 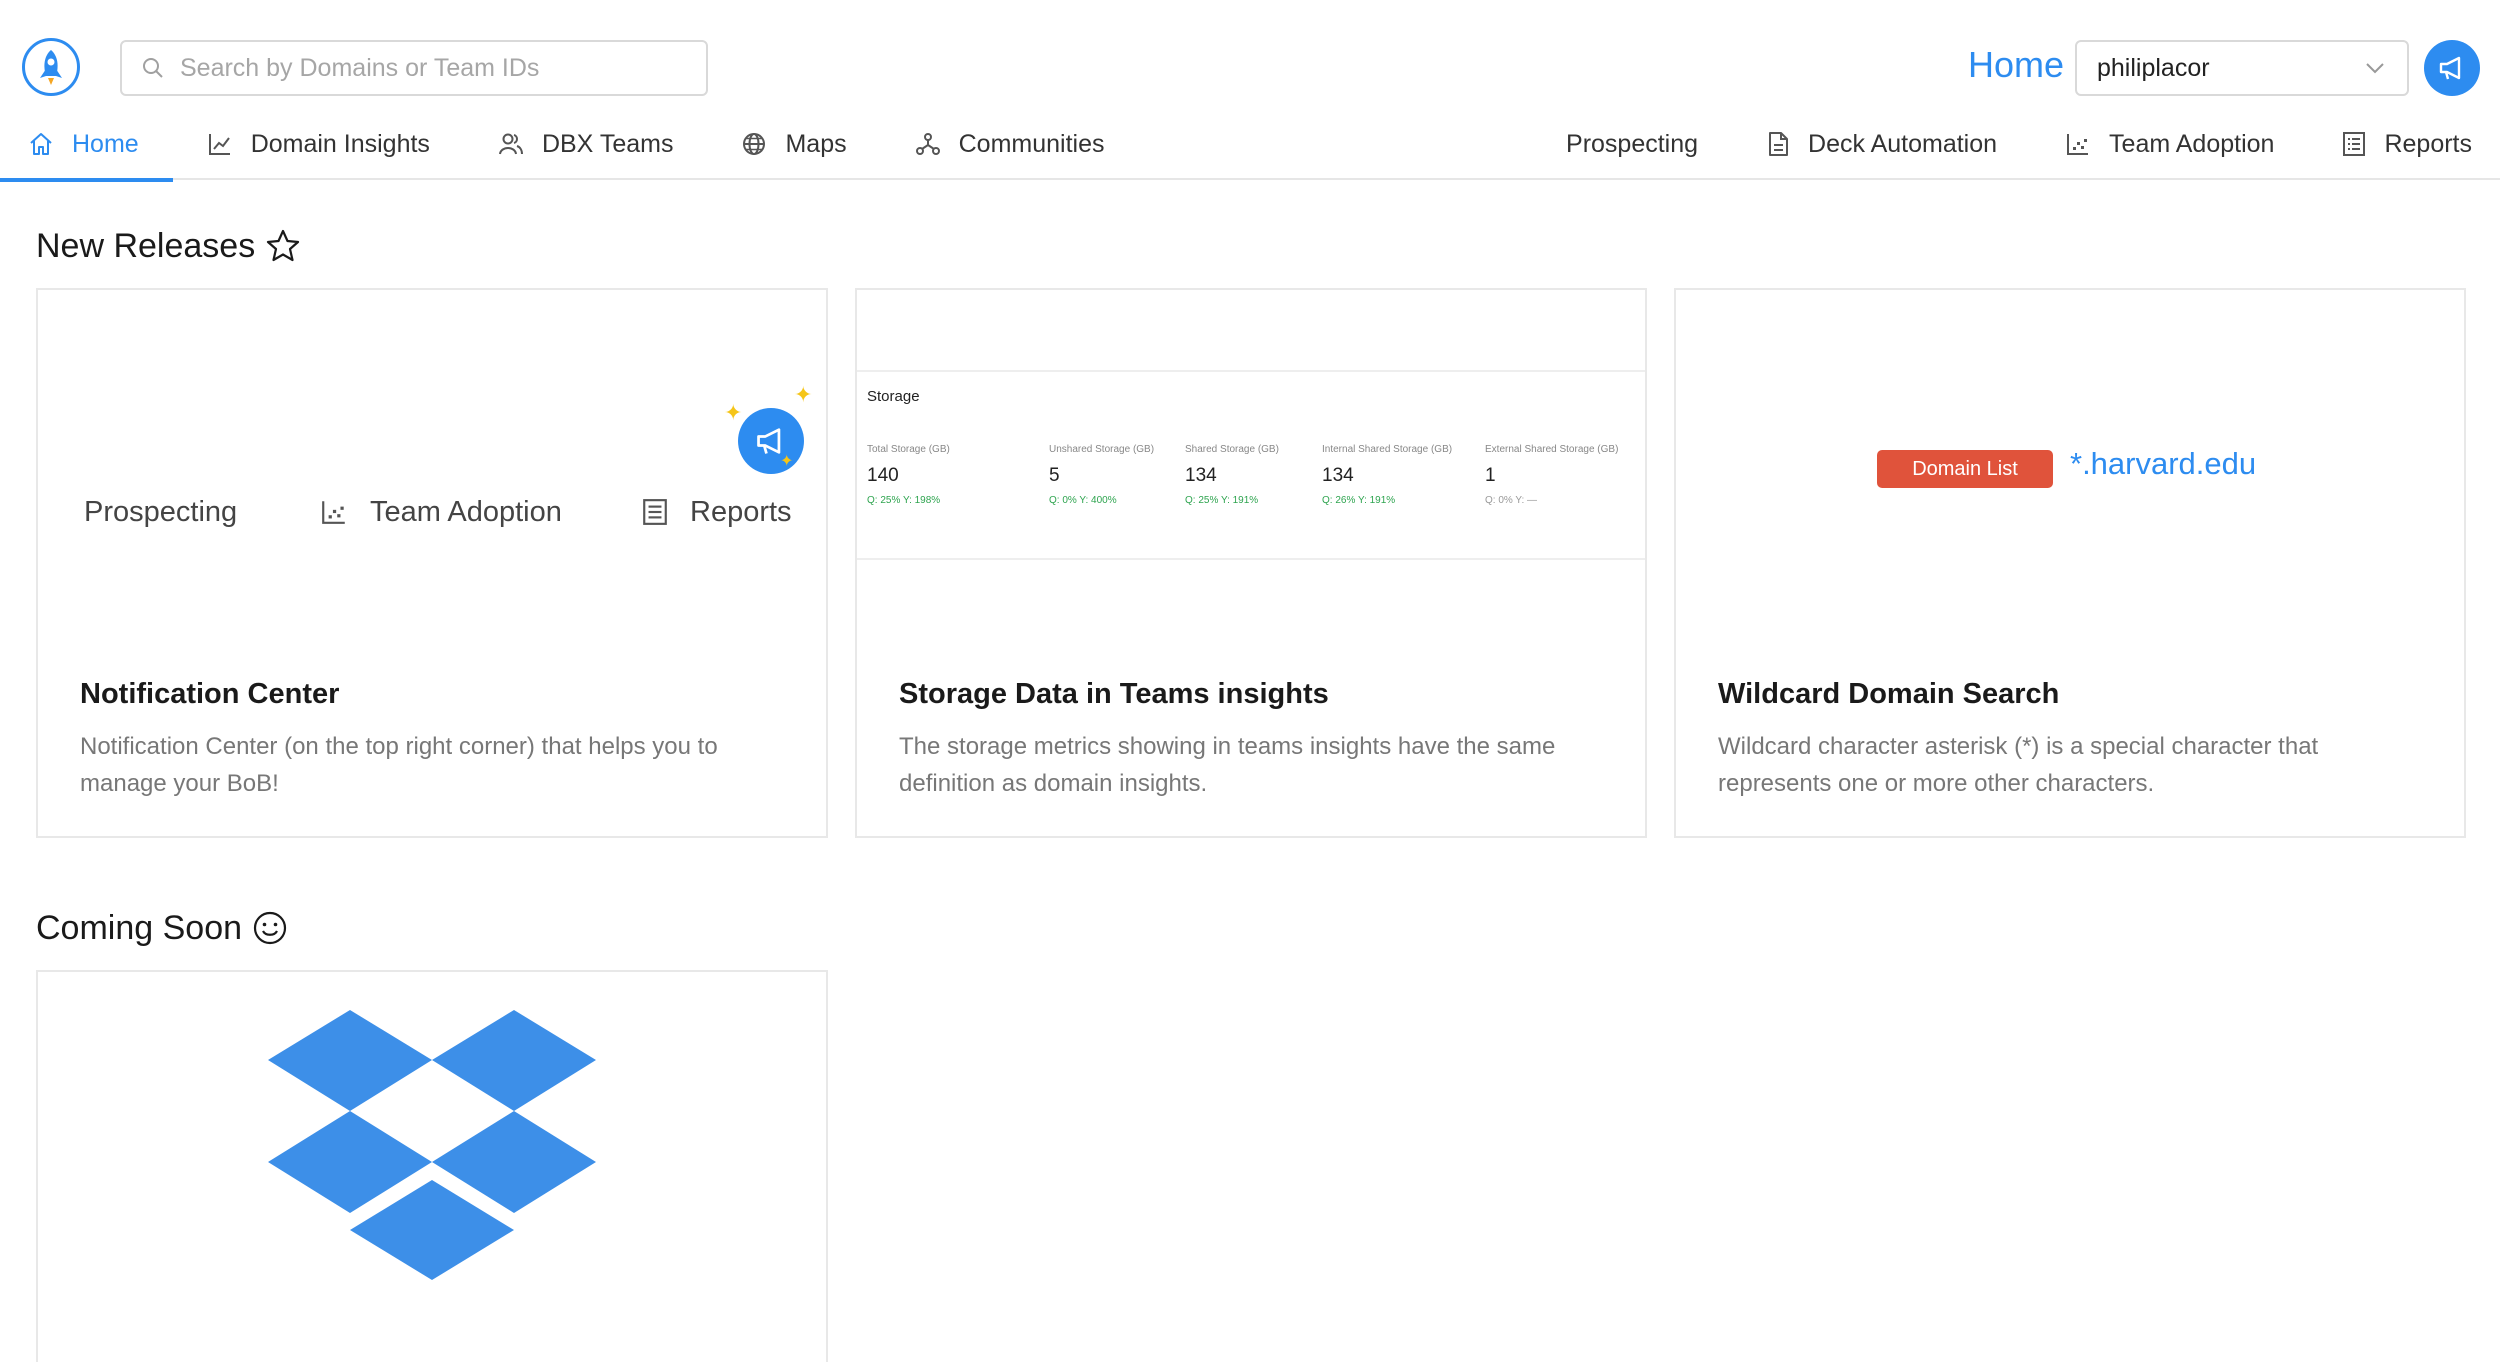 I want to click on nav-prospecting: Prospecting, so click(x=1632, y=144).